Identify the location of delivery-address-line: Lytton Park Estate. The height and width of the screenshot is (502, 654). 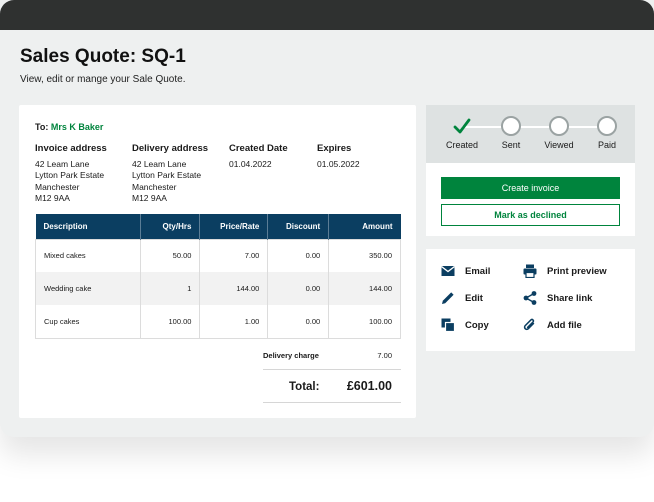
(167, 175).